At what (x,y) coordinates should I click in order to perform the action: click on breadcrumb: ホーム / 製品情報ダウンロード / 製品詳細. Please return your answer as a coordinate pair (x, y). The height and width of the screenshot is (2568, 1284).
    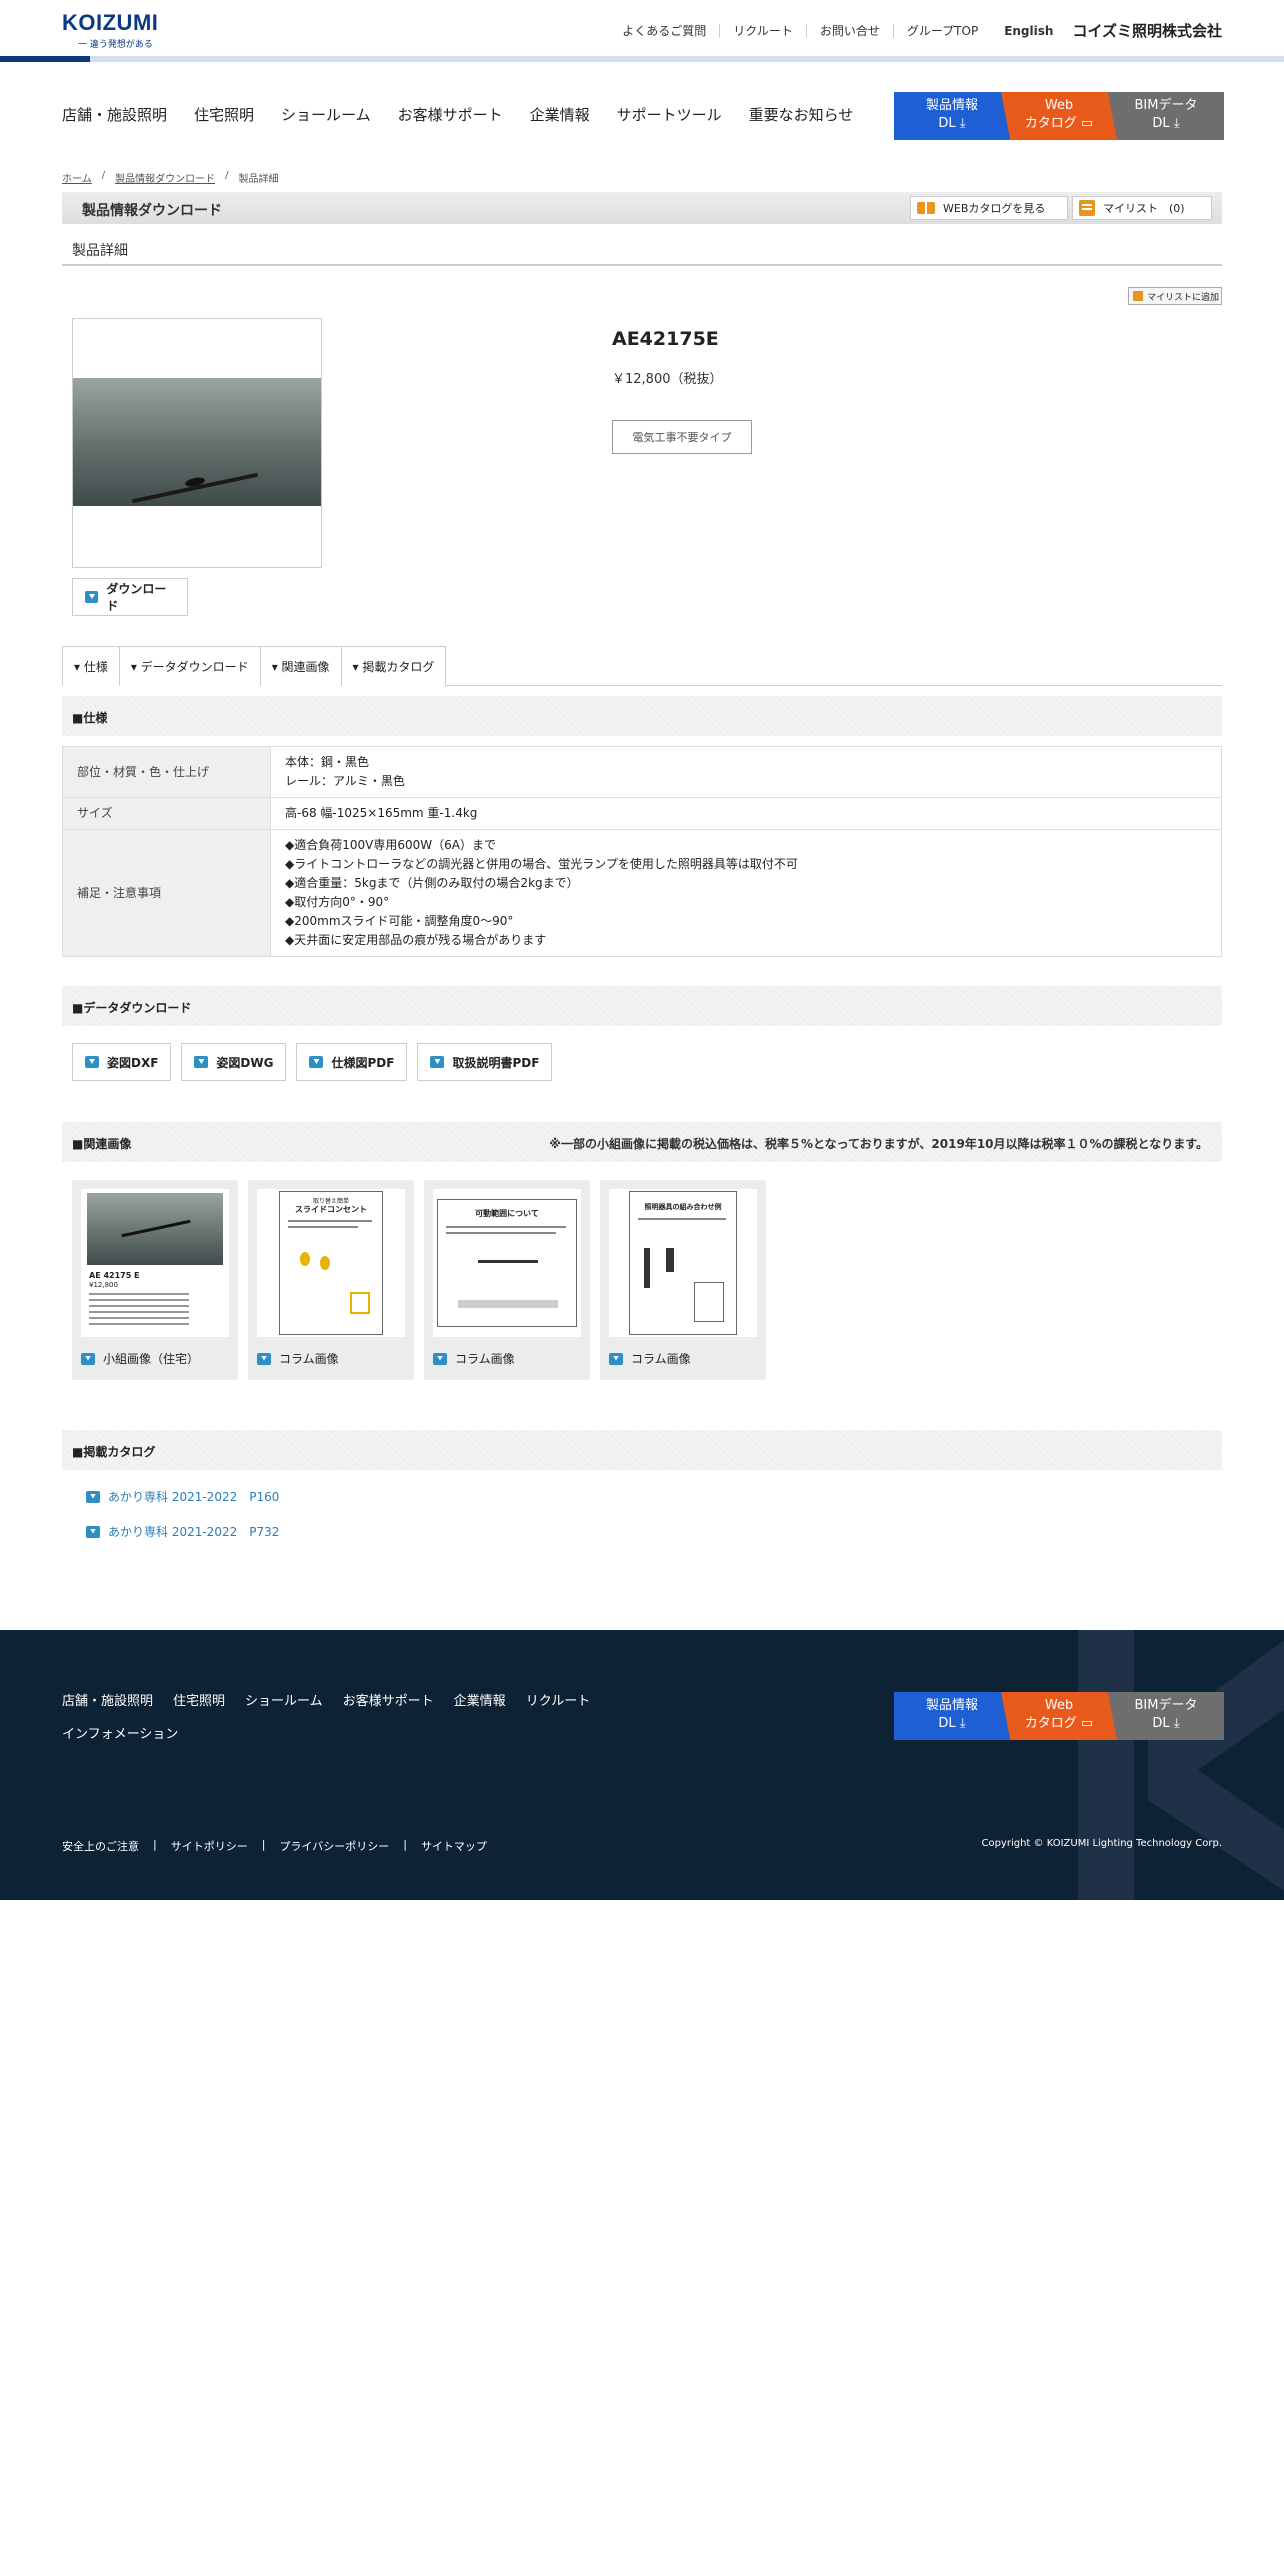
    Looking at the image, I should click on (170, 177).